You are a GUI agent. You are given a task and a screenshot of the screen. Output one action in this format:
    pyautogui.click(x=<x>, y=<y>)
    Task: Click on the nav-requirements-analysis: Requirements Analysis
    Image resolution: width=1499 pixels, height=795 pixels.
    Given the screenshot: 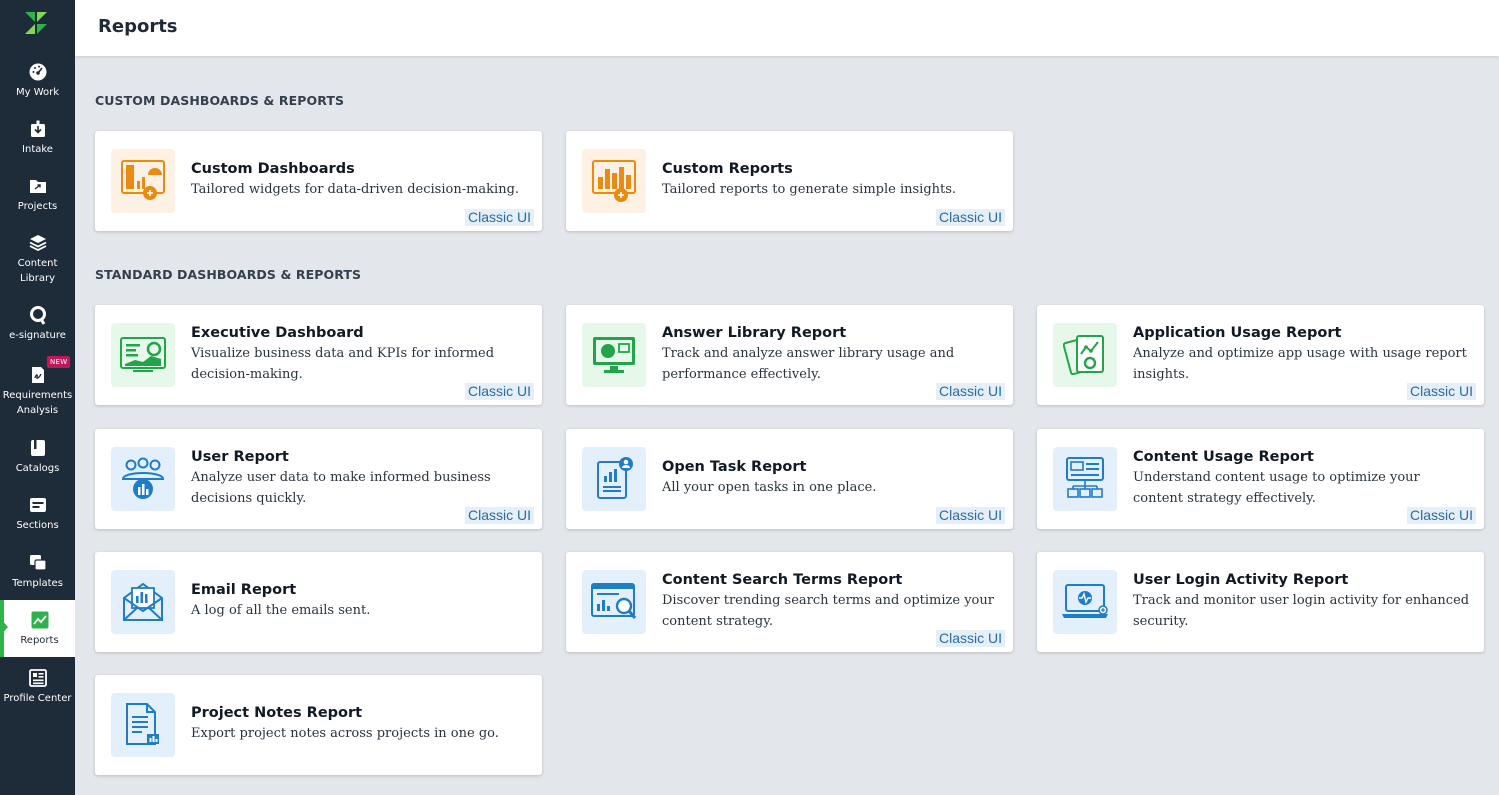 What is the action you would take?
    pyautogui.click(x=37, y=391)
    